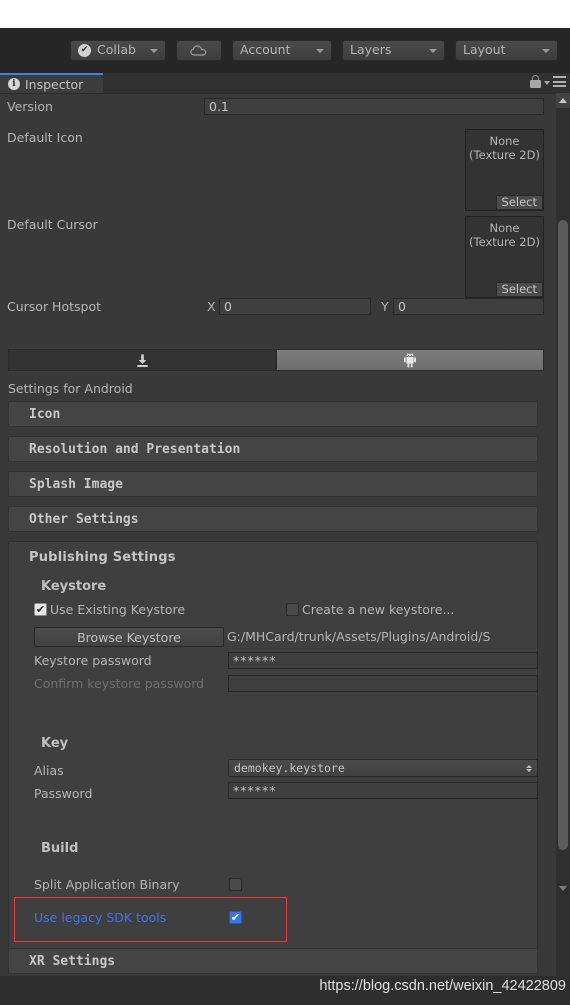 This screenshot has width=570, height=1005. Describe the element at coordinates (504, 257) in the screenshot. I see `default-cursor-object-field: None (Texture 2D) Select` at that location.